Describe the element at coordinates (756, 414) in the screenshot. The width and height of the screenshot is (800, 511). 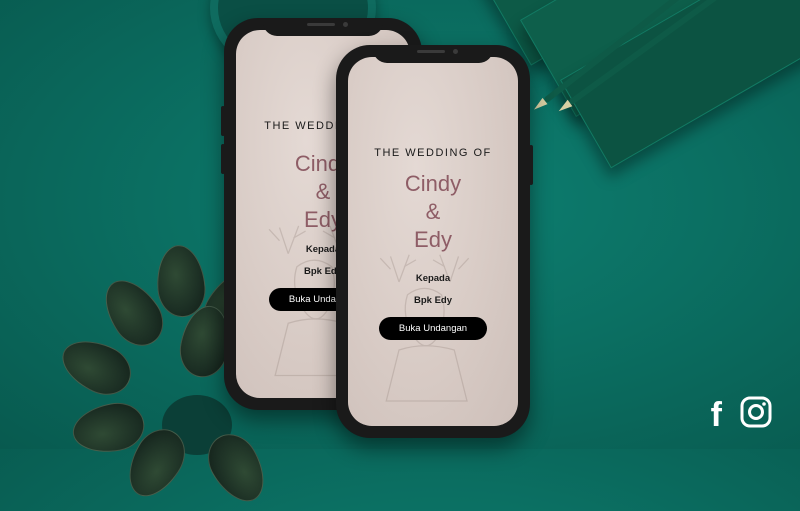
I see `instagram-icon` at that location.